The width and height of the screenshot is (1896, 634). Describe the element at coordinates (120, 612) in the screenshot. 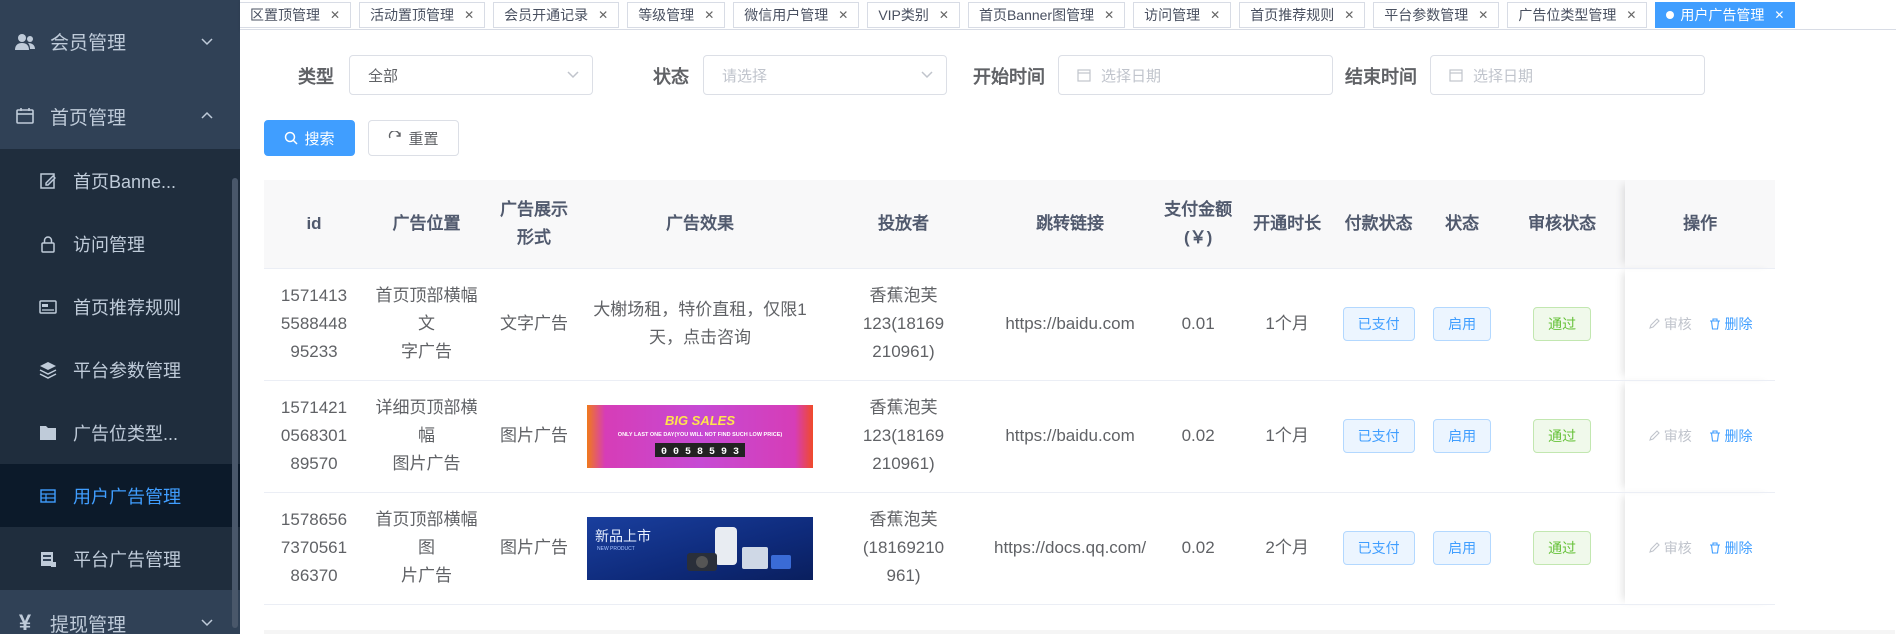

I see `sidebar-group-withdraw: ¥ 提现管理` at that location.